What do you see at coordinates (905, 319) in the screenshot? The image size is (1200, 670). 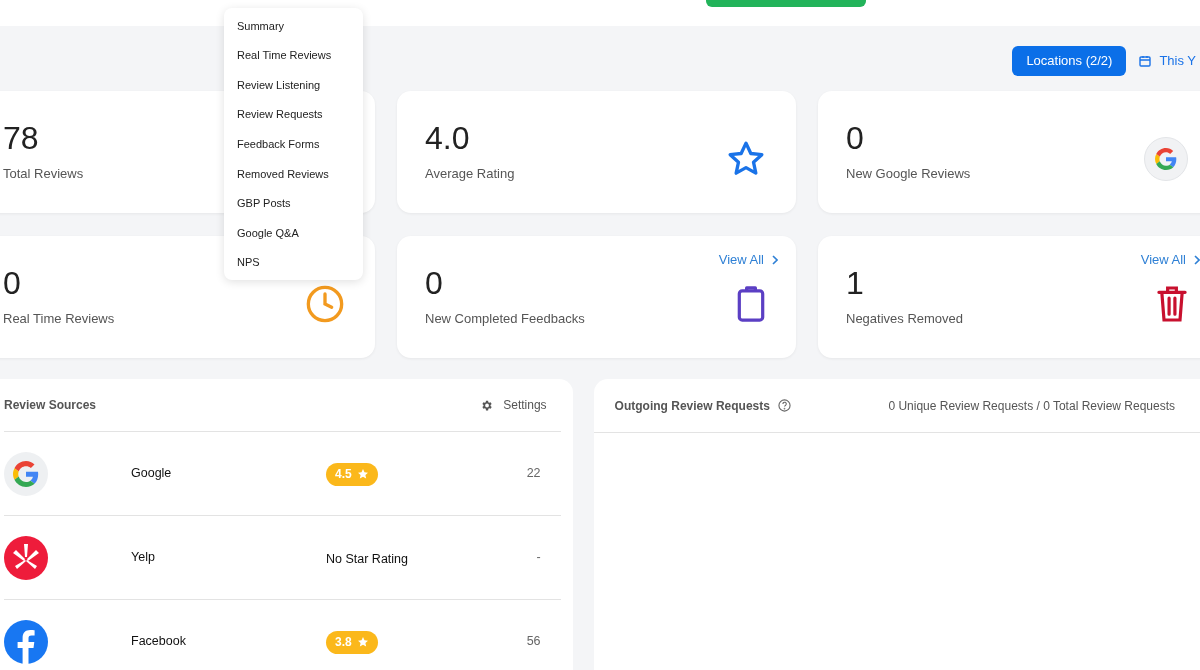 I see `stat-label: Negatives Removed` at bounding box center [905, 319].